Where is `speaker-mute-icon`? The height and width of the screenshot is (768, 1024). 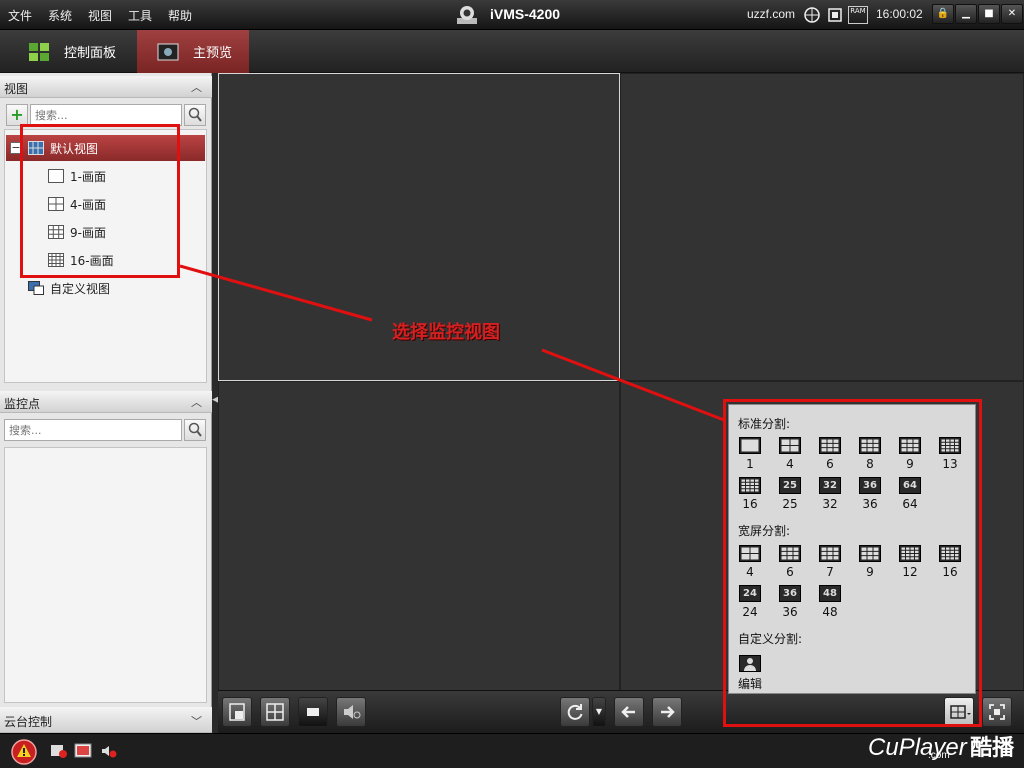 speaker-mute-icon is located at coordinates (352, 712).